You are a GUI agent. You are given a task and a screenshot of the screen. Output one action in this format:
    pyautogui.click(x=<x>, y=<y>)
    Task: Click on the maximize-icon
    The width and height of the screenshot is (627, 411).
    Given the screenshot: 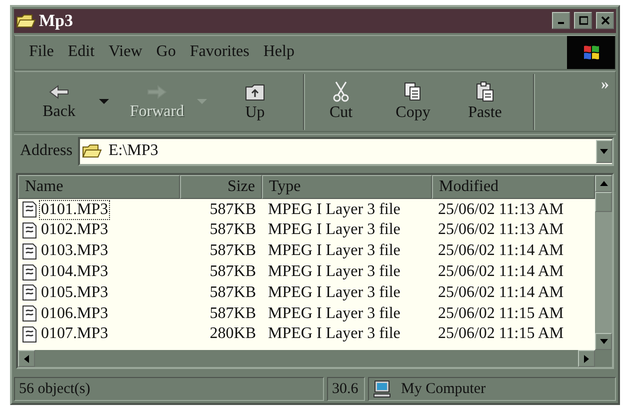 What is the action you would take?
    pyautogui.click(x=583, y=21)
    